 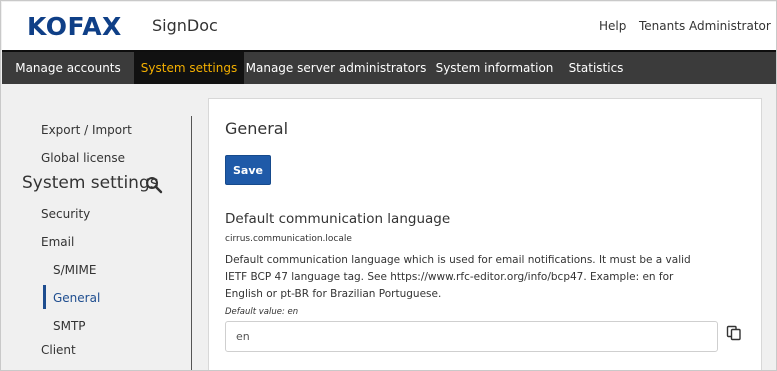 What do you see at coordinates (74, 26) in the screenshot?
I see `kofax-logo: KOFAX` at bounding box center [74, 26].